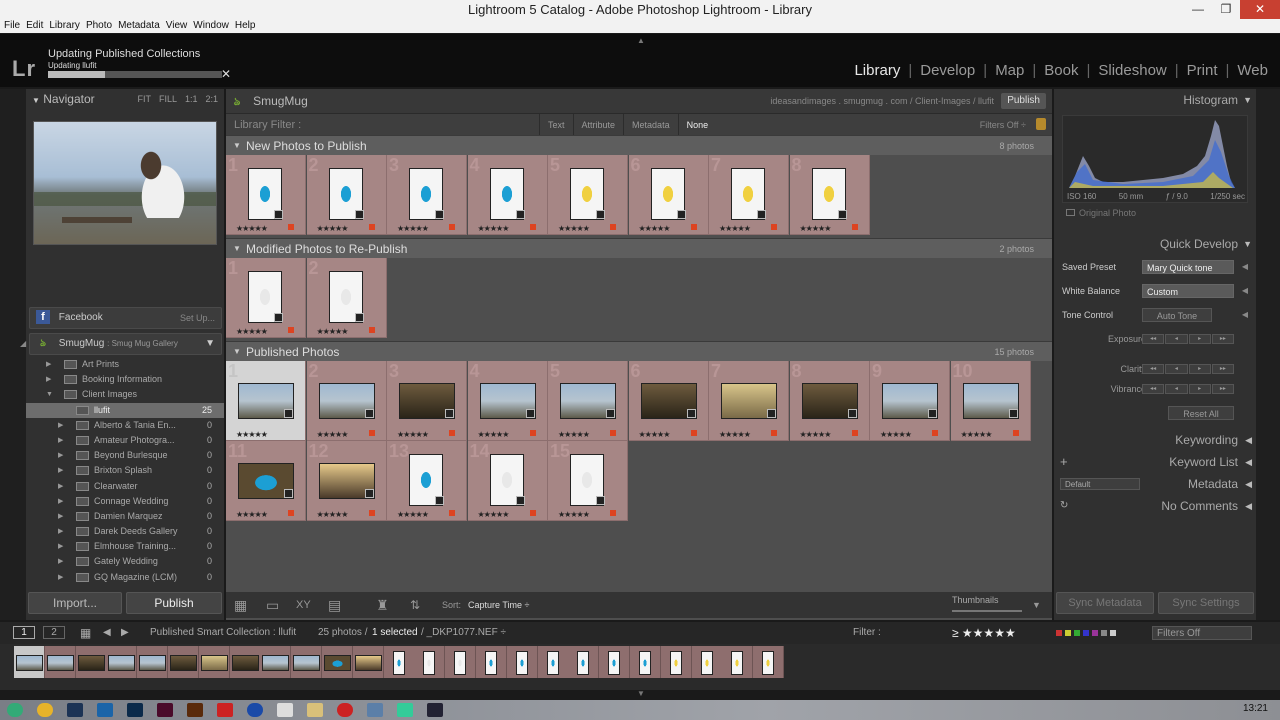  What do you see at coordinates (272, 605) in the screenshot?
I see `loupe-view-icon: ▭` at bounding box center [272, 605].